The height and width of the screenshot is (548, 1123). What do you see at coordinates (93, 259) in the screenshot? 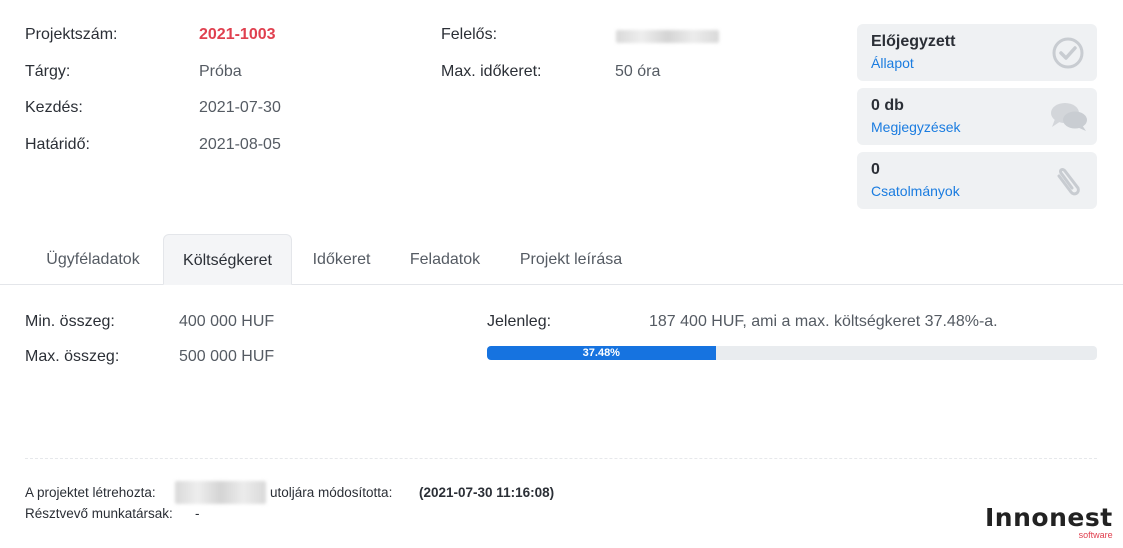
I see `tab-client-data: Ügyféladatok` at bounding box center [93, 259].